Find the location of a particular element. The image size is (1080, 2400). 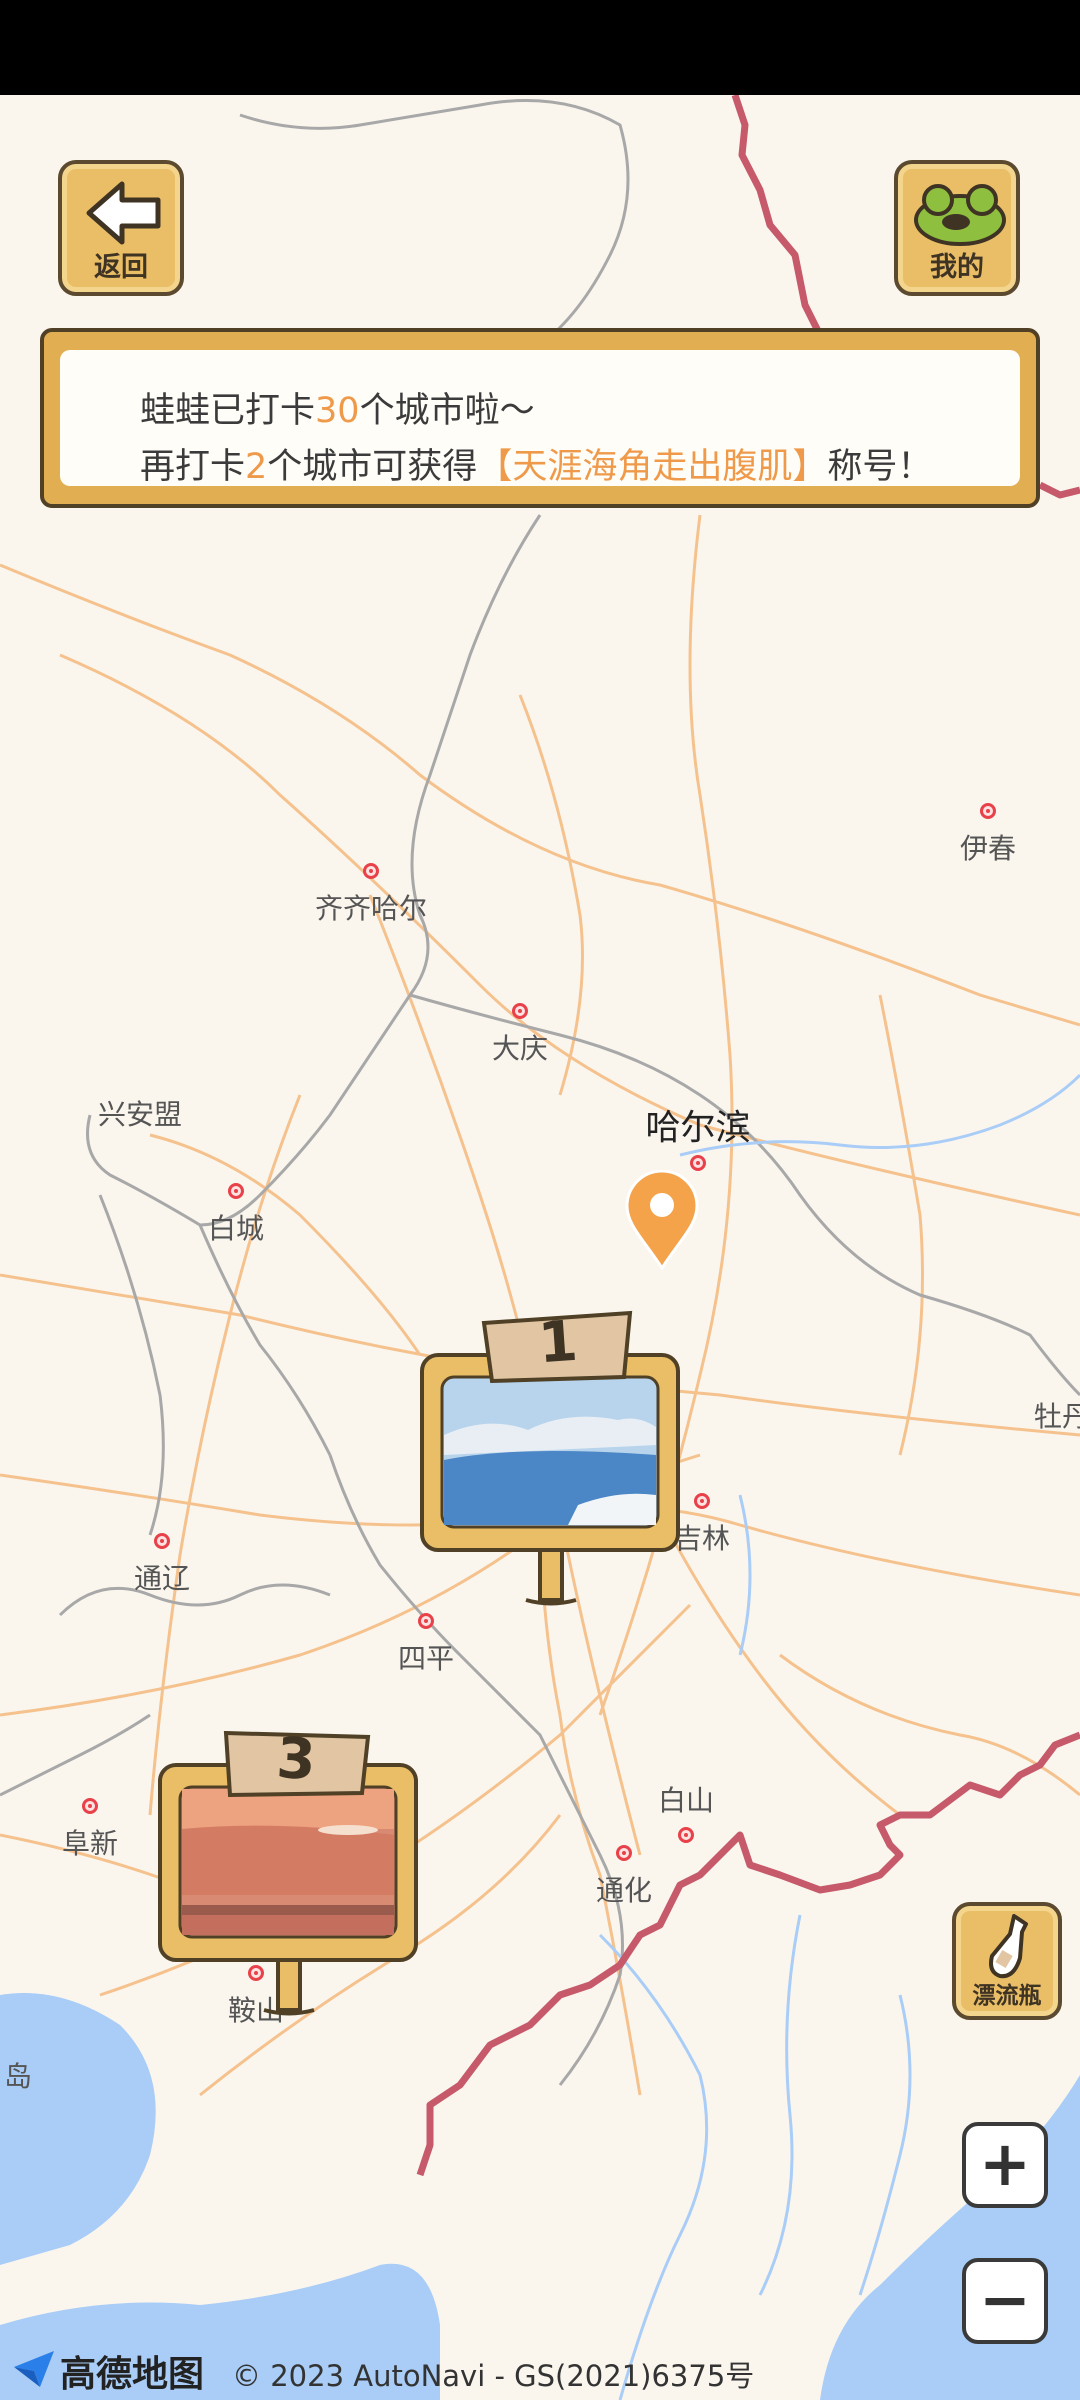

frog-icon is located at coordinates (960, 215).